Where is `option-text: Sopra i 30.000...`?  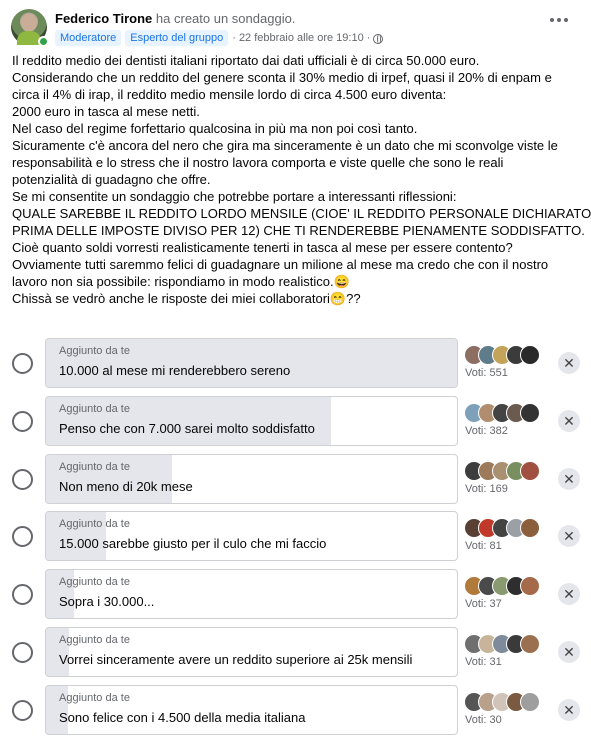 option-text: Sopra i 30.000... is located at coordinates (107, 601).